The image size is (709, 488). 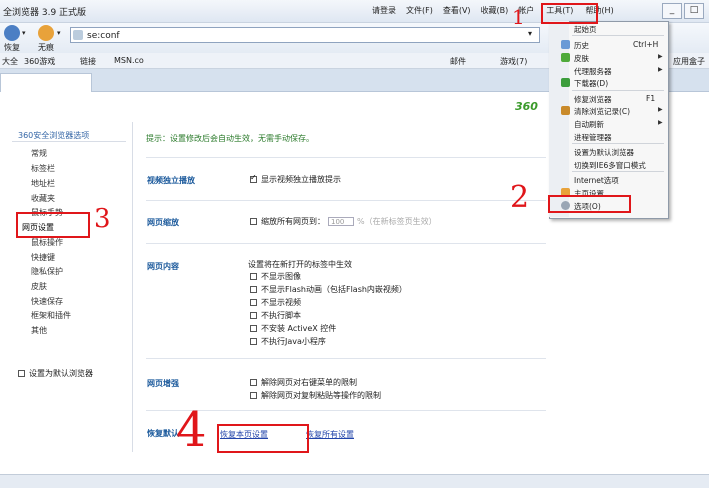 I want to click on highlight-options-item, so click(x=589, y=204).